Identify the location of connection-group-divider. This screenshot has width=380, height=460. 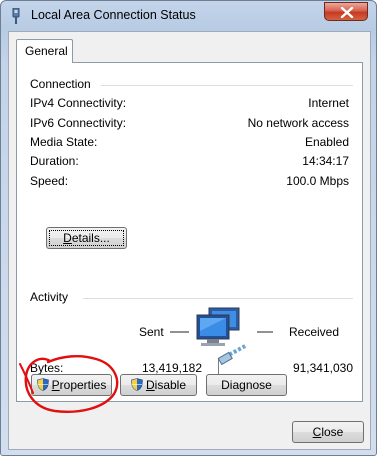
(227, 85).